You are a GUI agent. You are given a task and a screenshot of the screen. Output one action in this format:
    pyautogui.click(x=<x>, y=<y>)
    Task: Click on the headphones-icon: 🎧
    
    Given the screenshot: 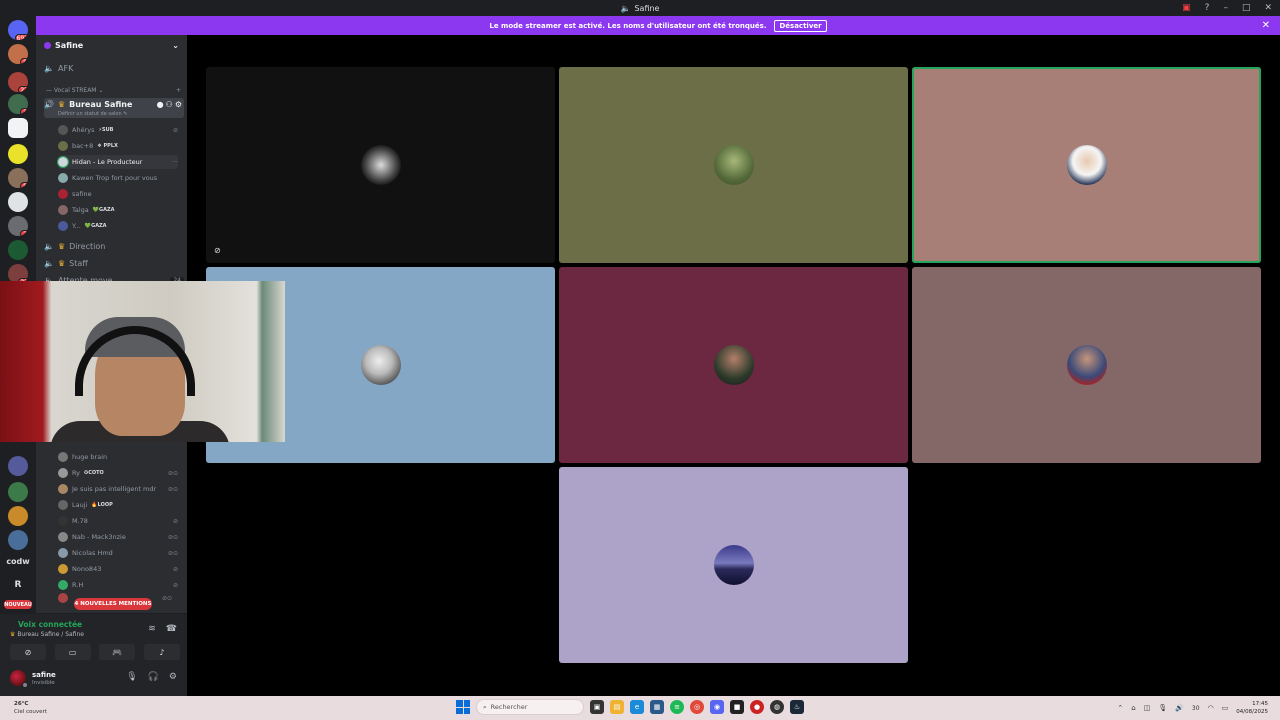 What is the action you would take?
    pyautogui.click(x=153, y=677)
    